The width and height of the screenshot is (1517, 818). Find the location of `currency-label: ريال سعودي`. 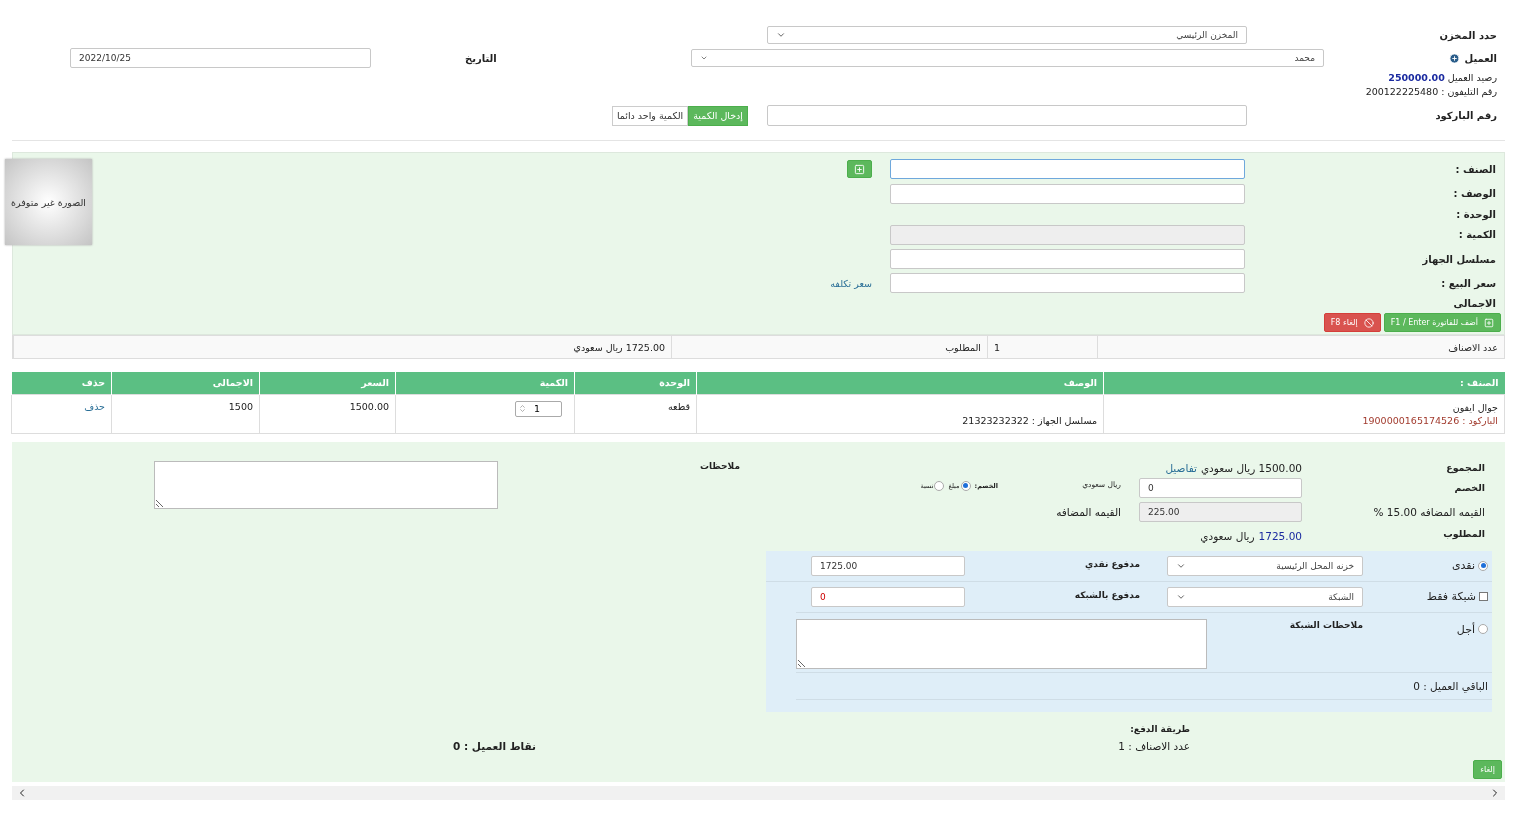

currency-label: ريال سعودي is located at coordinates (1227, 535).